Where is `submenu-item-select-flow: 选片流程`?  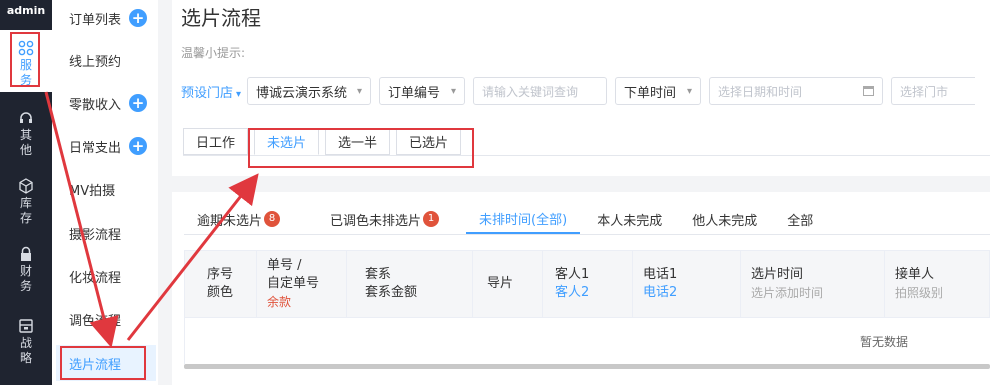
submenu-item-select-flow: 选片流程 is located at coordinates (106, 363).